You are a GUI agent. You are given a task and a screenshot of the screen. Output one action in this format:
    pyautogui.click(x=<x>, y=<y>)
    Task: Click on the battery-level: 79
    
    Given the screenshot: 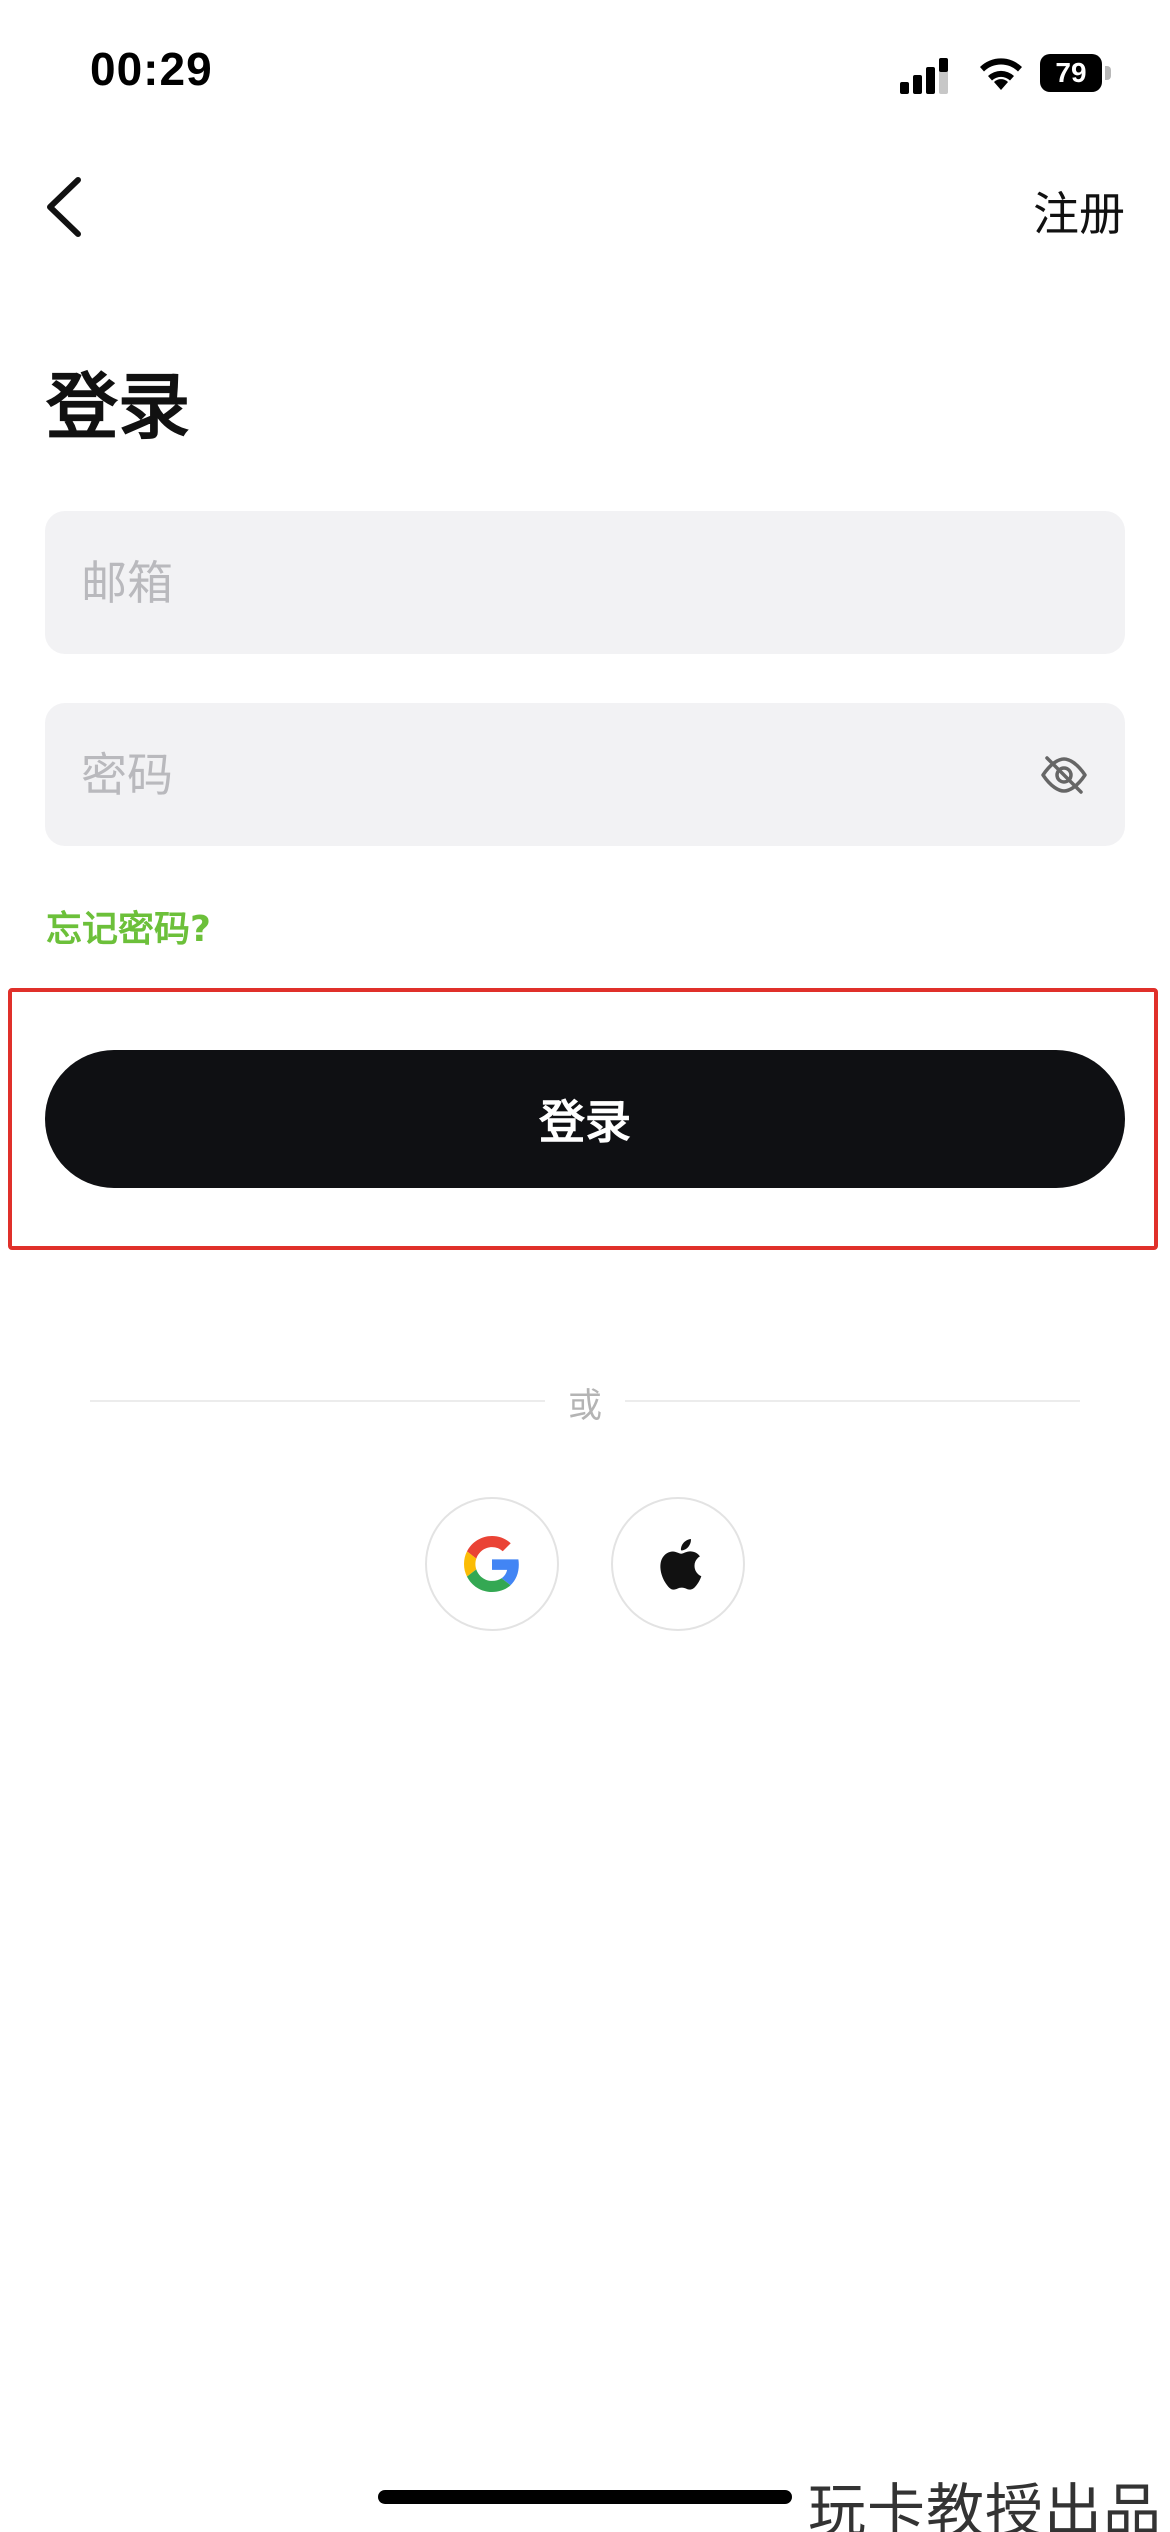 What is the action you would take?
    pyautogui.click(x=1071, y=73)
    